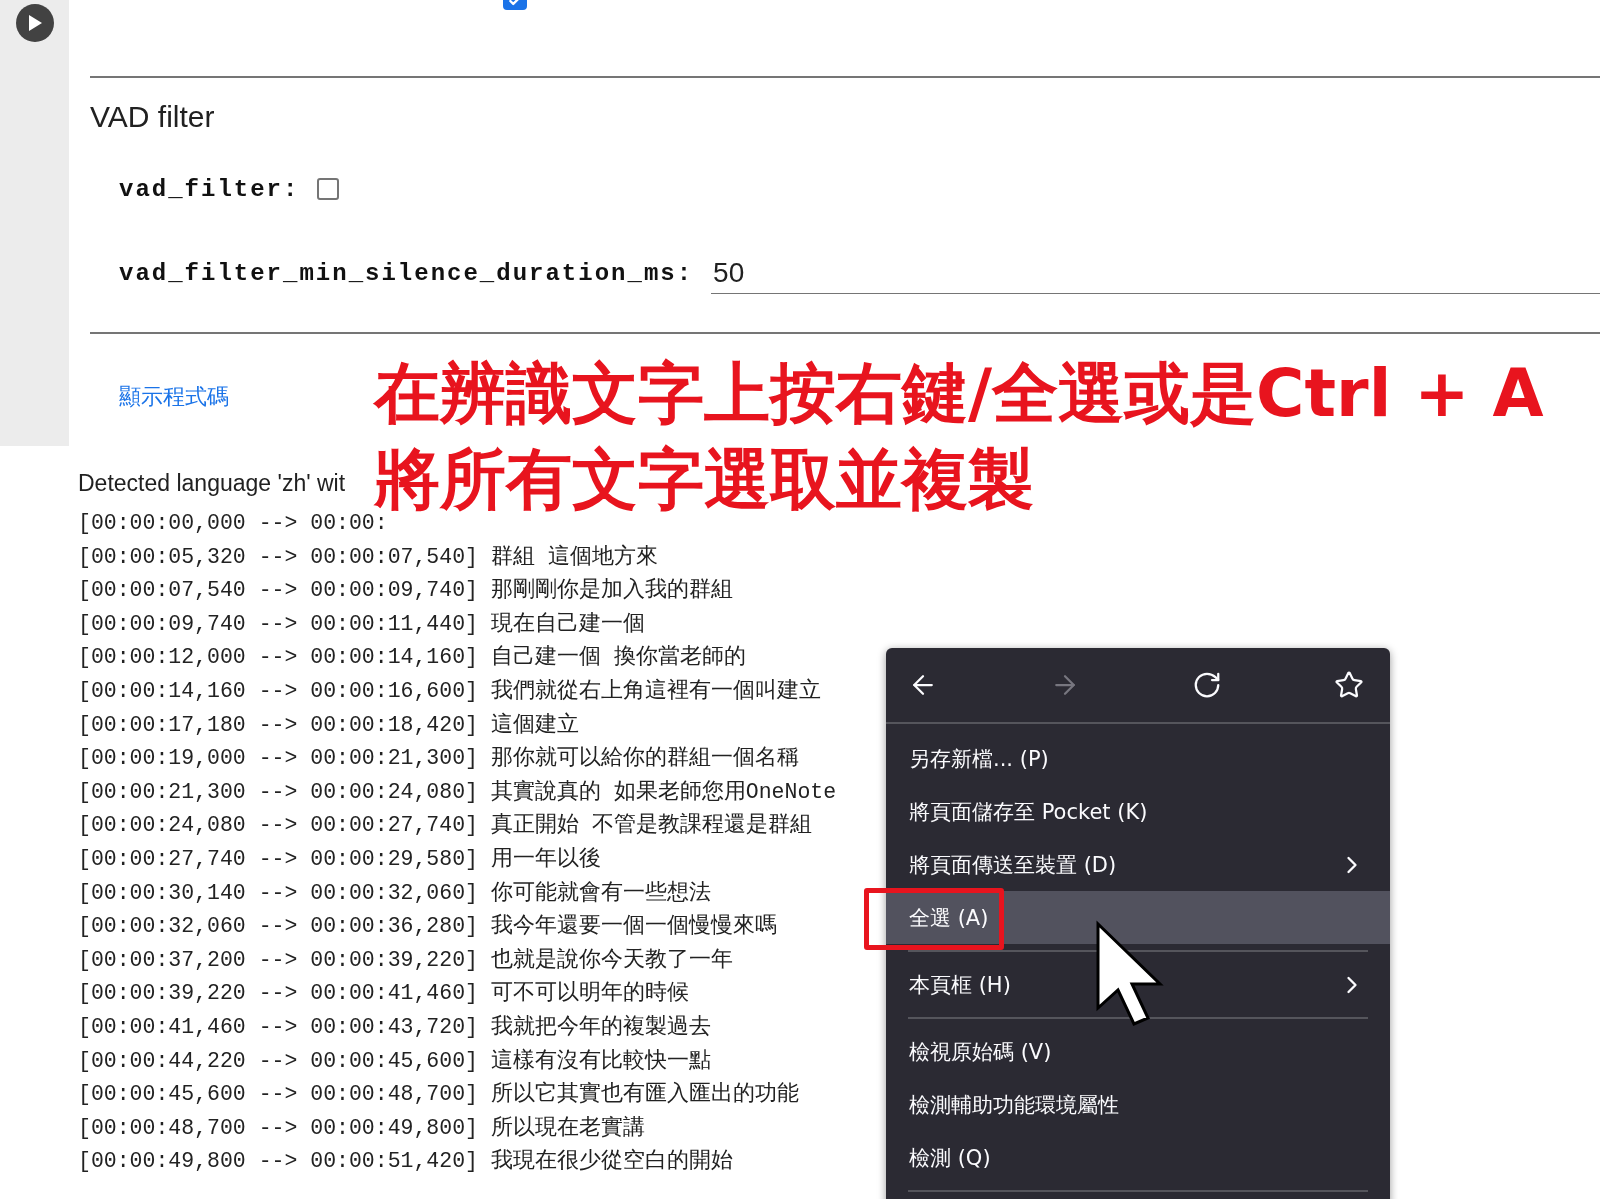 The width and height of the screenshot is (1600, 1199). I want to click on menu-item: 檢測 (Q), so click(1138, 1157).